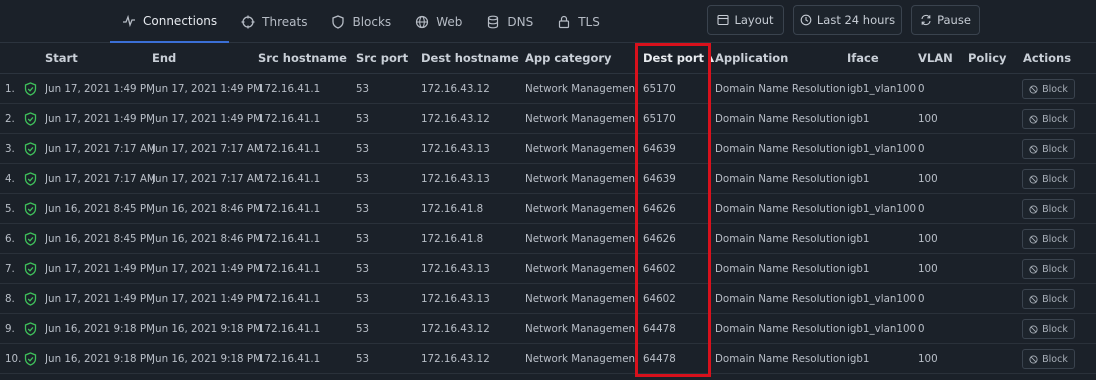  Describe the element at coordinates (578, 21) in the screenshot. I see `tab-tls: TLS` at that location.